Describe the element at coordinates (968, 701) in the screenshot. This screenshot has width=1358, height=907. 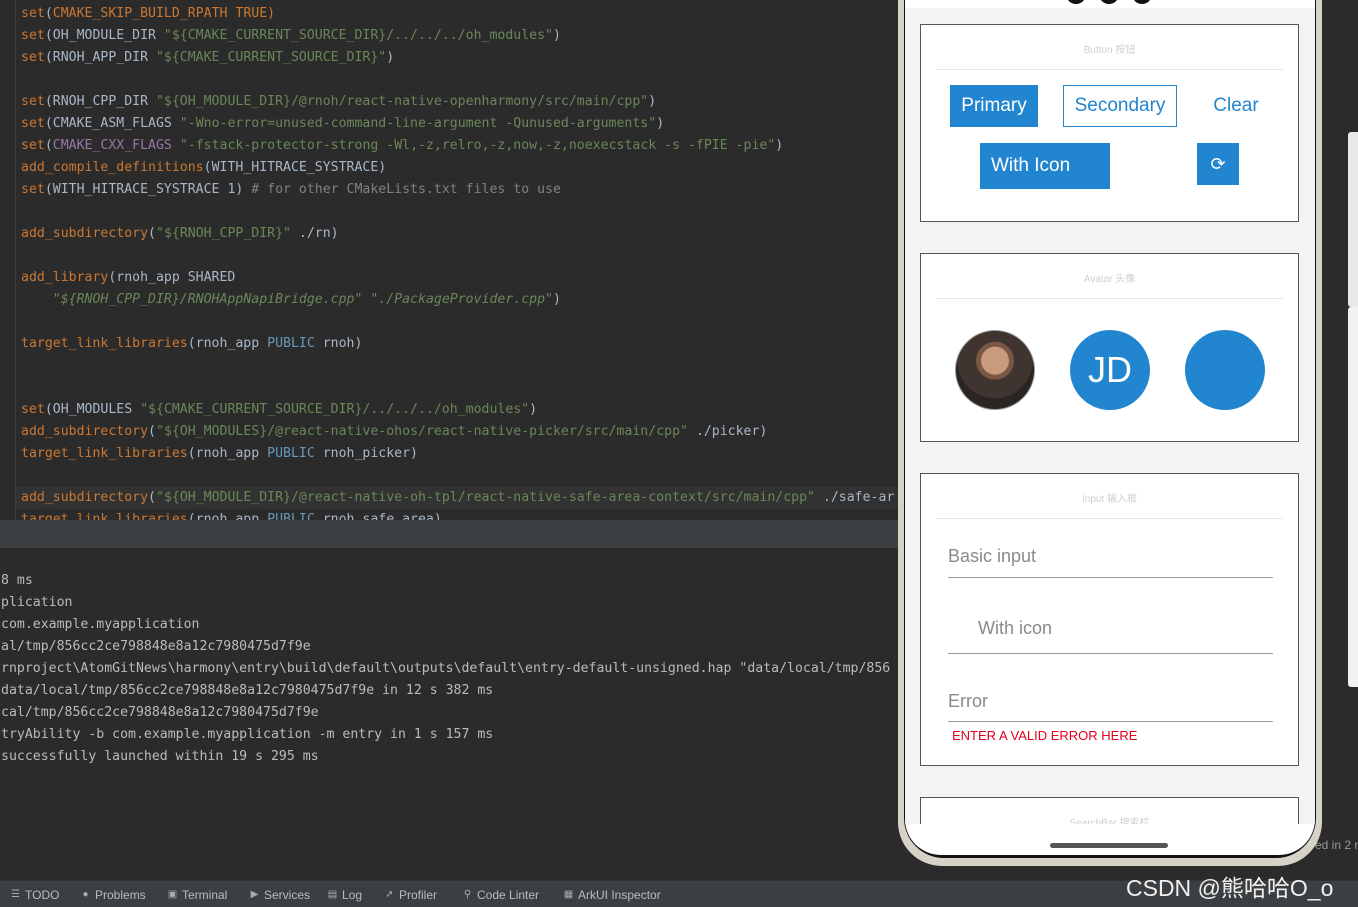
I see `error-input: Error` at that location.